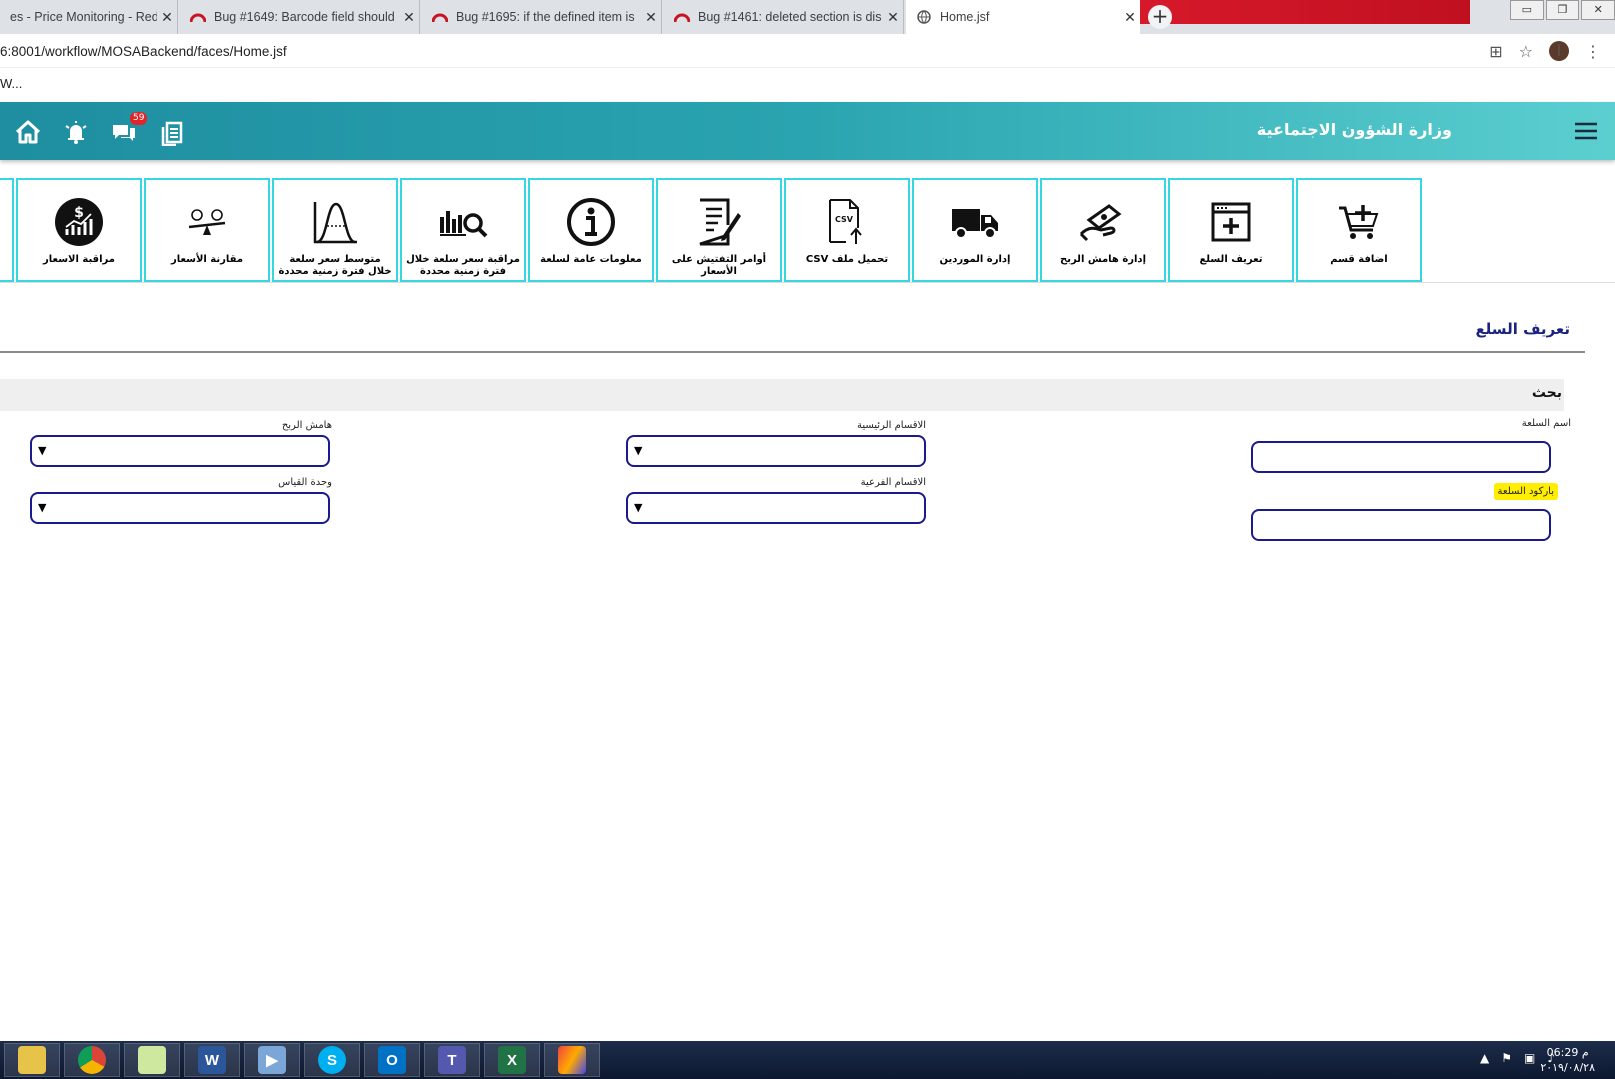 This screenshot has width=1615, height=1079. What do you see at coordinates (79, 230) in the screenshot?
I see `tile-price-monitoring: $ مراقبة الاسعار` at bounding box center [79, 230].